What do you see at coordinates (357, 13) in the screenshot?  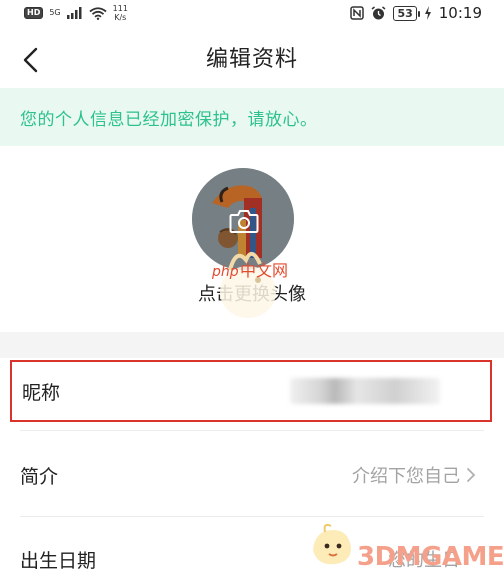 I see `nfc-icon` at bounding box center [357, 13].